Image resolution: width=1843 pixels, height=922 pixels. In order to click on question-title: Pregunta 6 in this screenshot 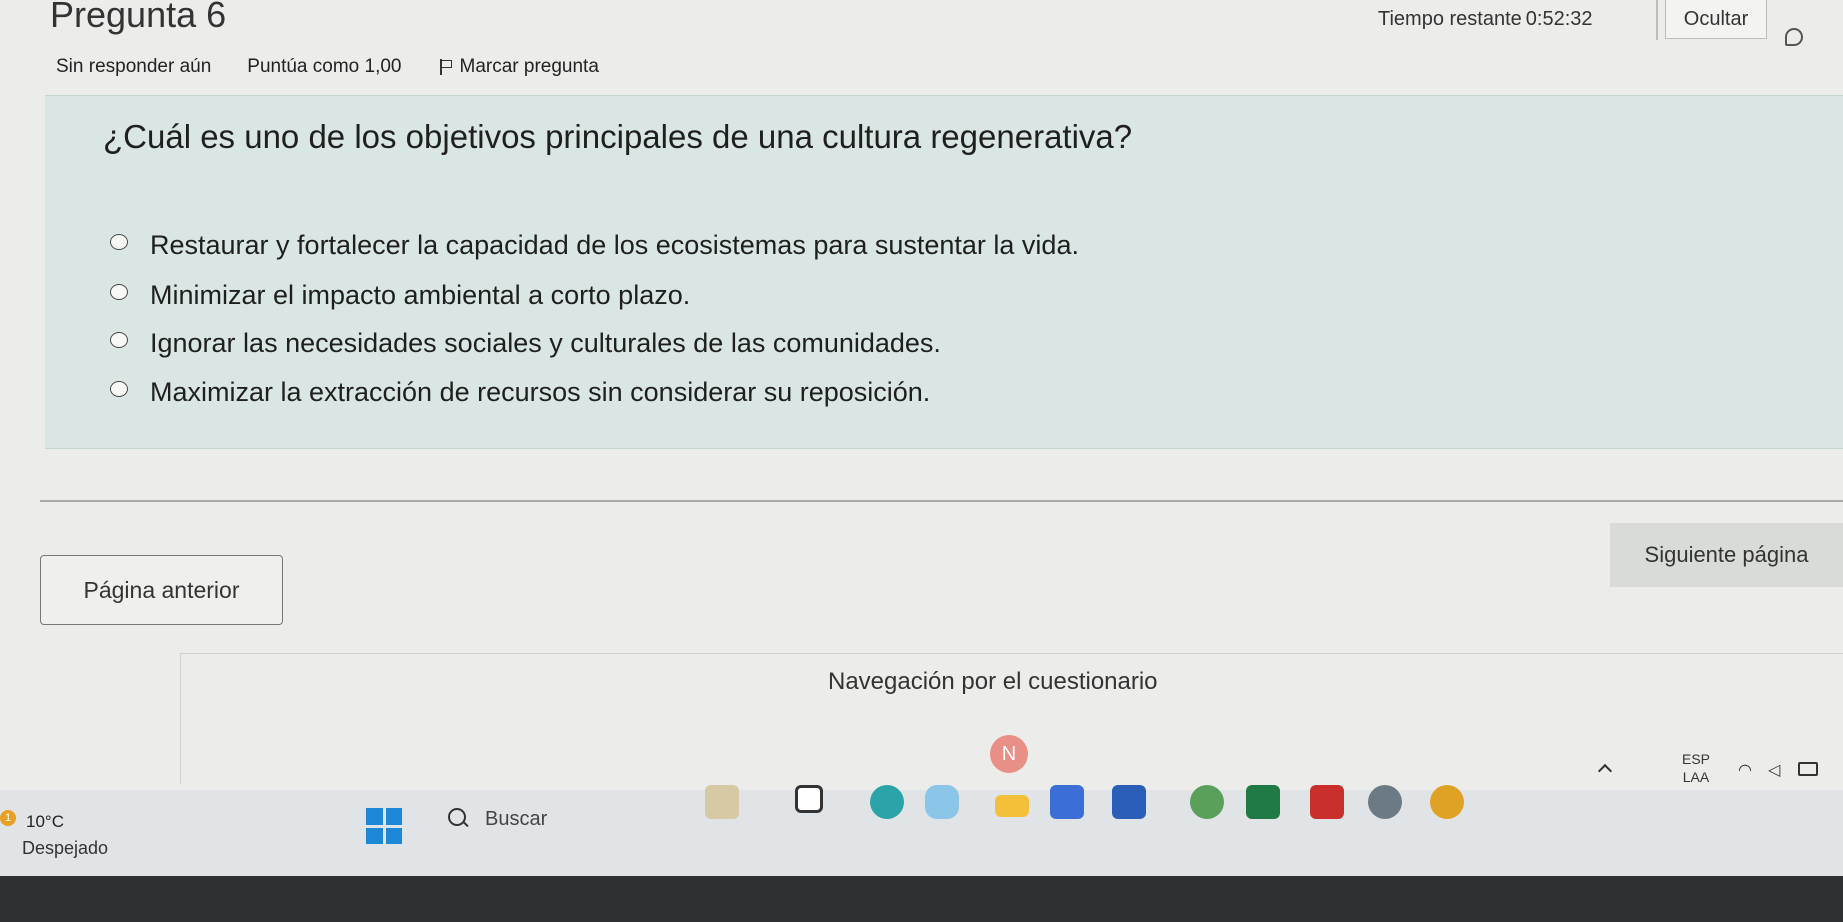, I will do `click(138, 17)`.